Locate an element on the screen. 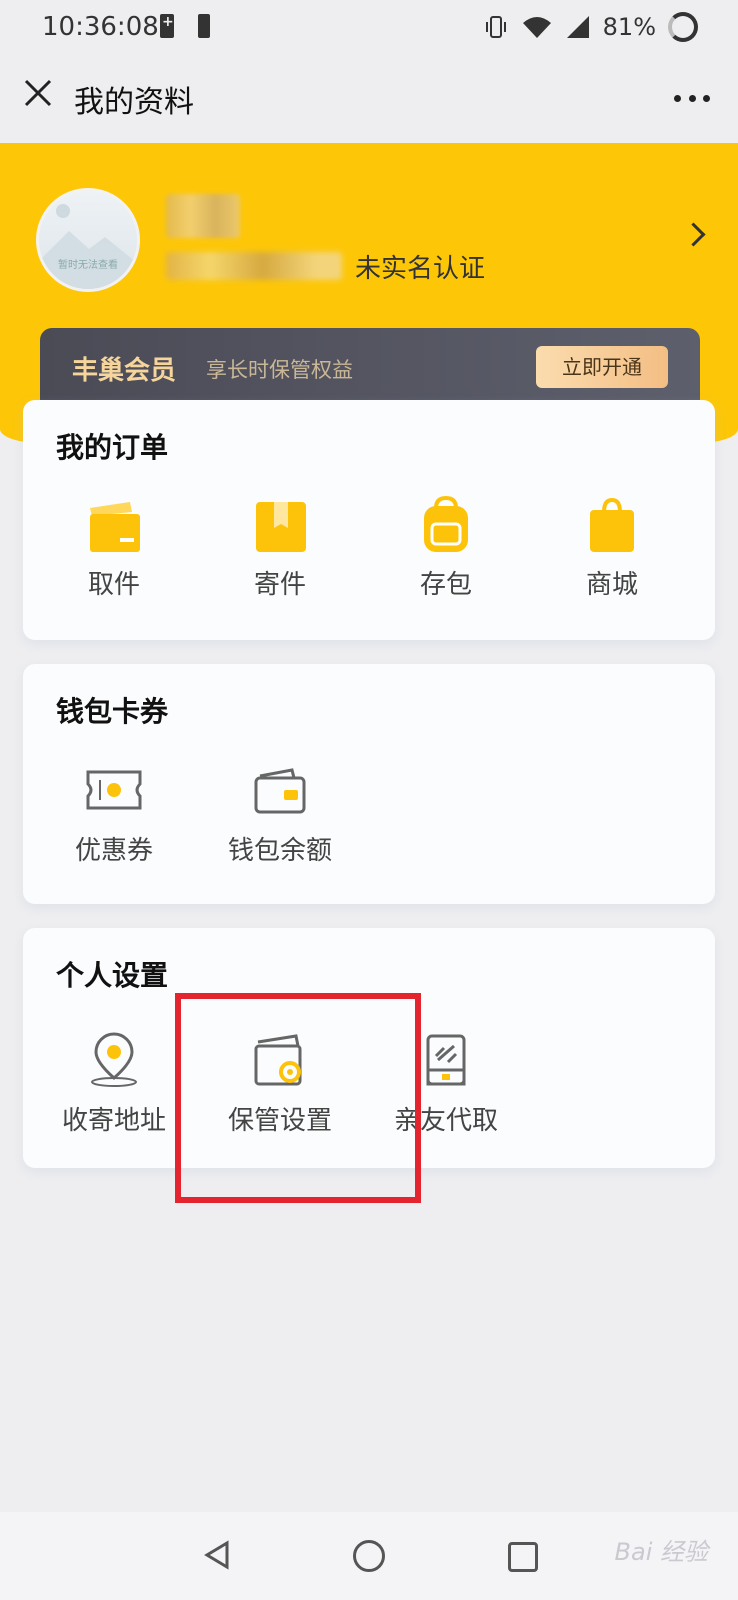 Image resolution: width=738 pixels, height=1600 pixels. orders-card: 我的订单 取件 寄件 存包 商城 is located at coordinates (369, 520).